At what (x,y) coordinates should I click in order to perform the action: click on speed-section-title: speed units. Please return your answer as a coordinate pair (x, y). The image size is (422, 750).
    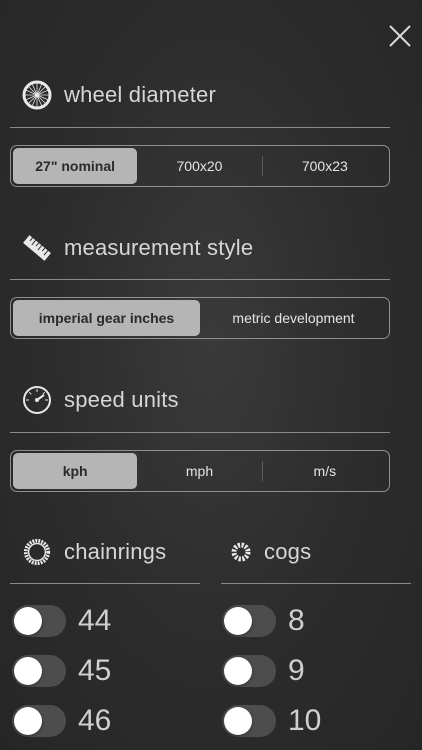
    Looking at the image, I should click on (121, 399).